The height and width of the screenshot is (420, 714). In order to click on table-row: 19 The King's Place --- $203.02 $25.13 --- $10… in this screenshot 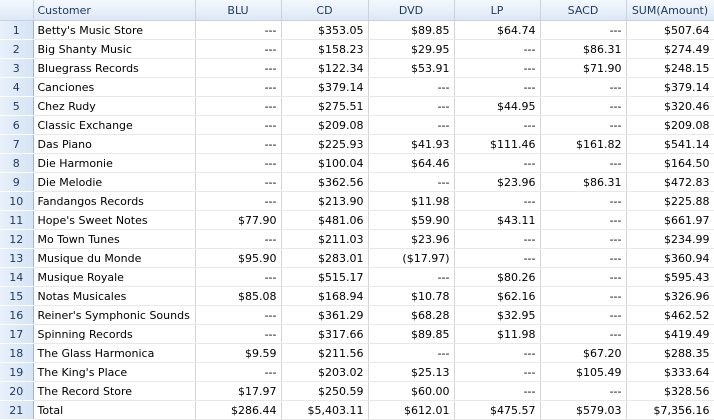, I will do `click(357, 372)`.